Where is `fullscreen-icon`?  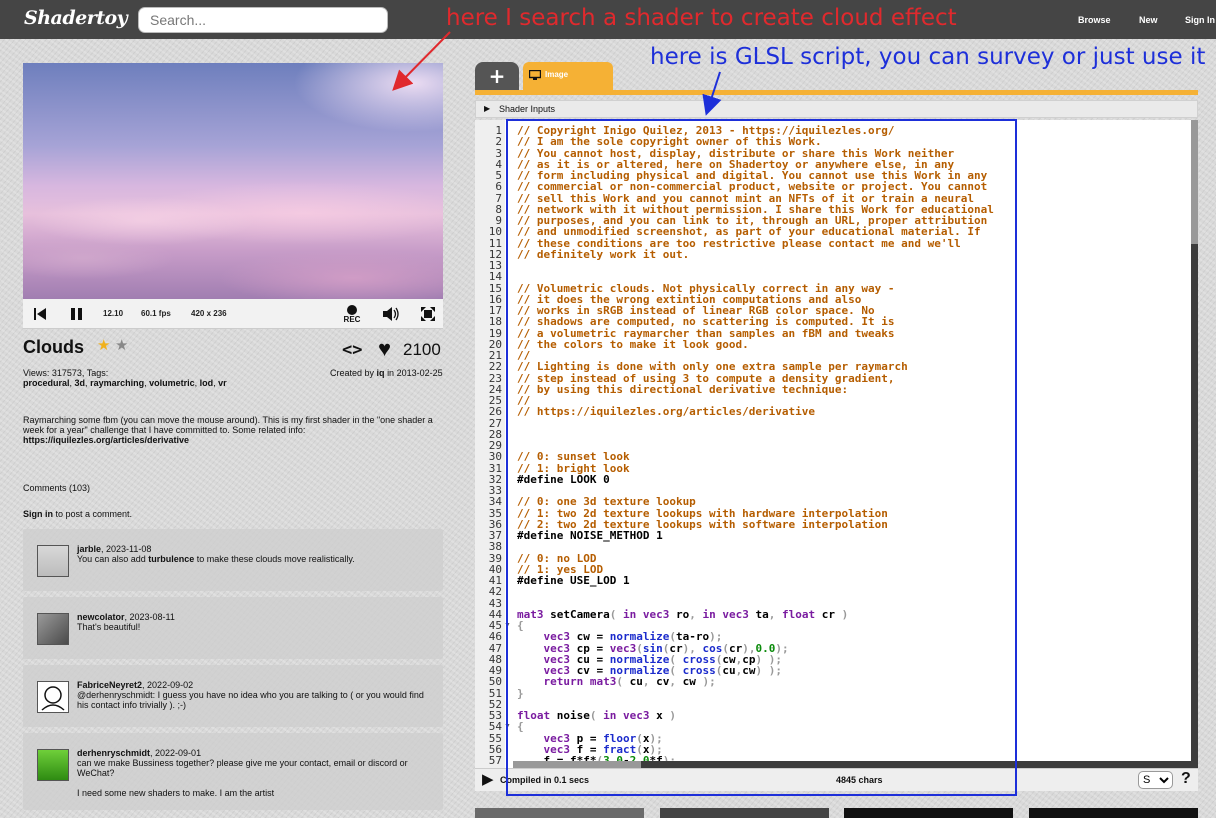 fullscreen-icon is located at coordinates (428, 314).